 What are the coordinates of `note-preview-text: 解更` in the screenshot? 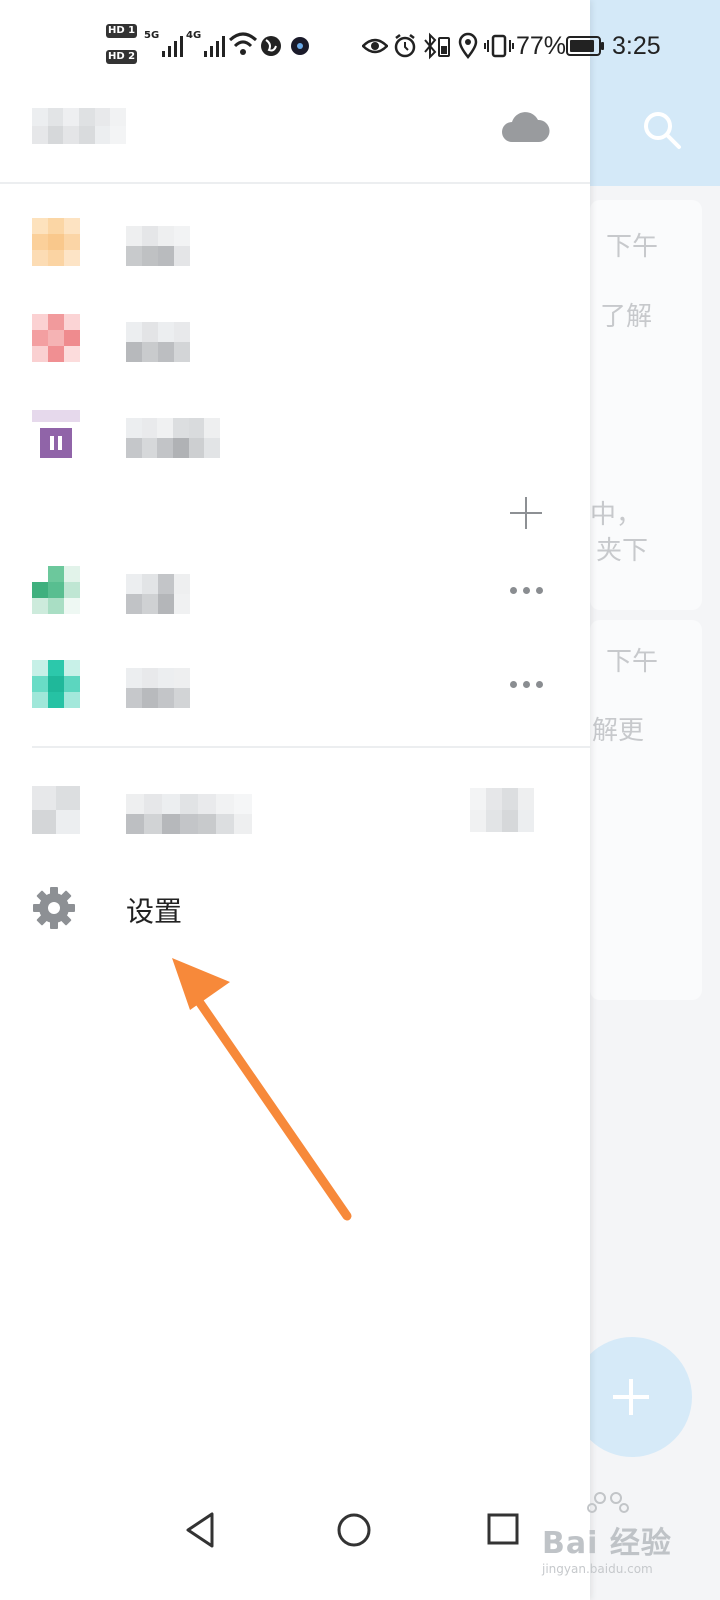 It's located at (618, 731).